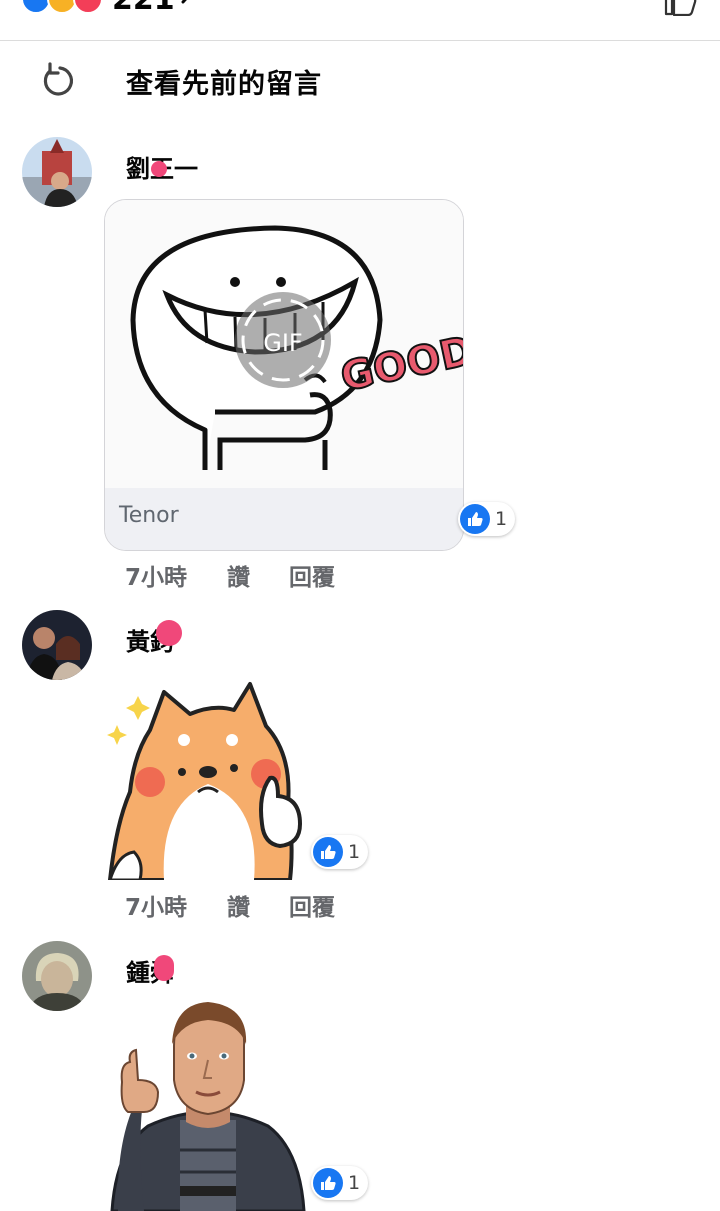 This screenshot has height=1211, width=720. What do you see at coordinates (360, 20) in the screenshot?
I see `reaction-summary-bar` at bounding box center [360, 20].